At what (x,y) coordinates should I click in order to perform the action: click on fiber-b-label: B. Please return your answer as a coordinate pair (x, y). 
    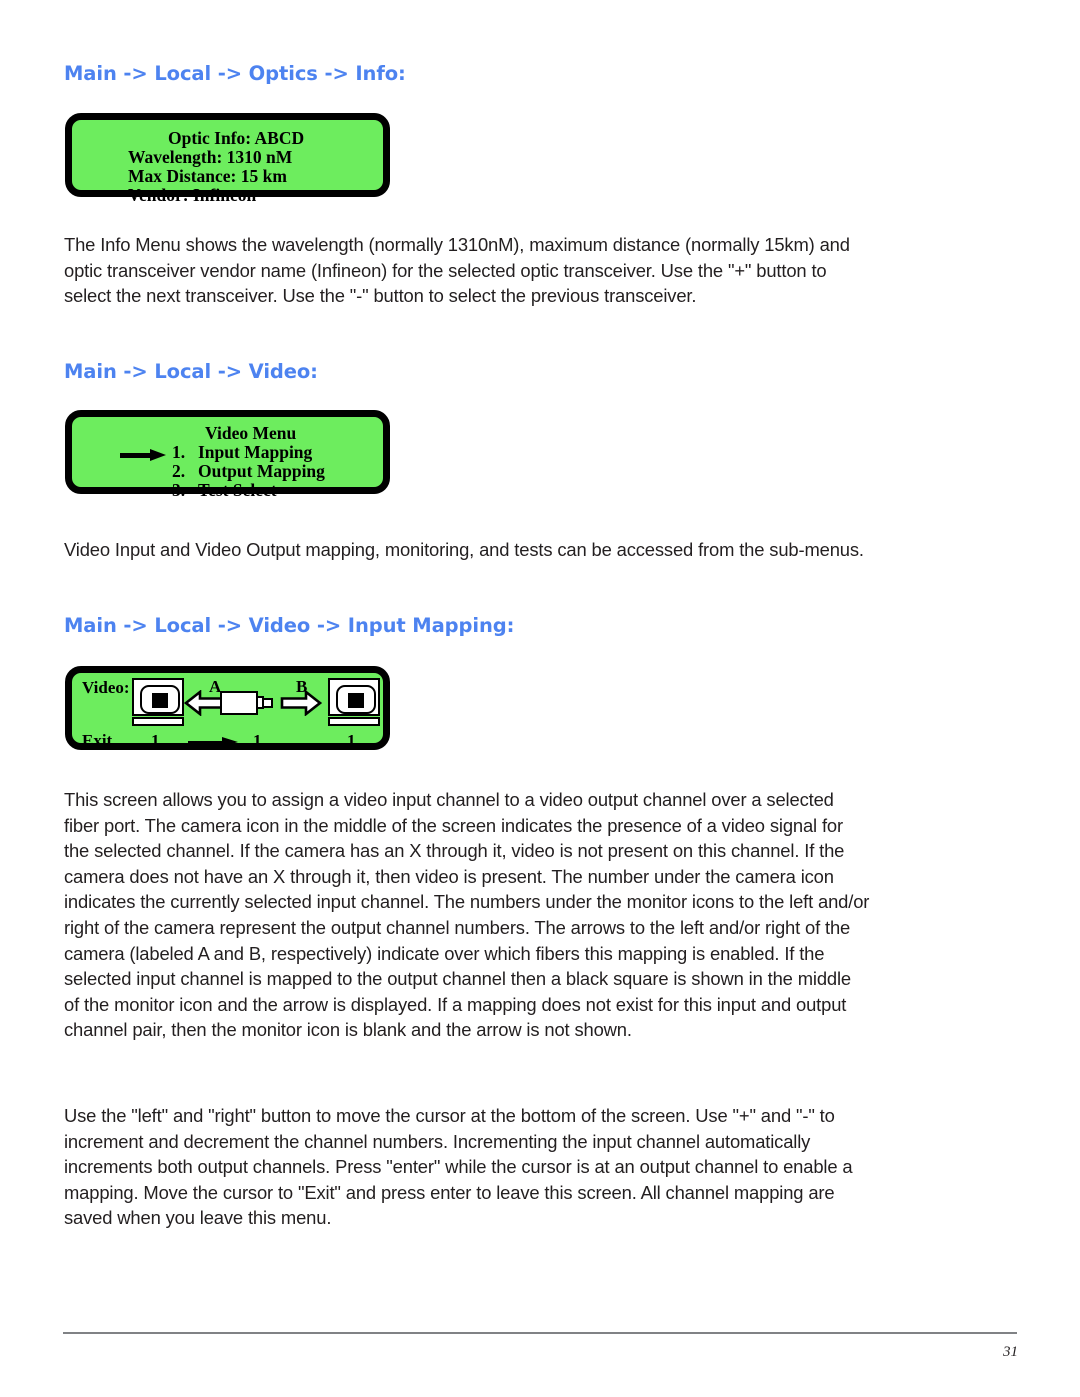
    Looking at the image, I should click on (302, 686).